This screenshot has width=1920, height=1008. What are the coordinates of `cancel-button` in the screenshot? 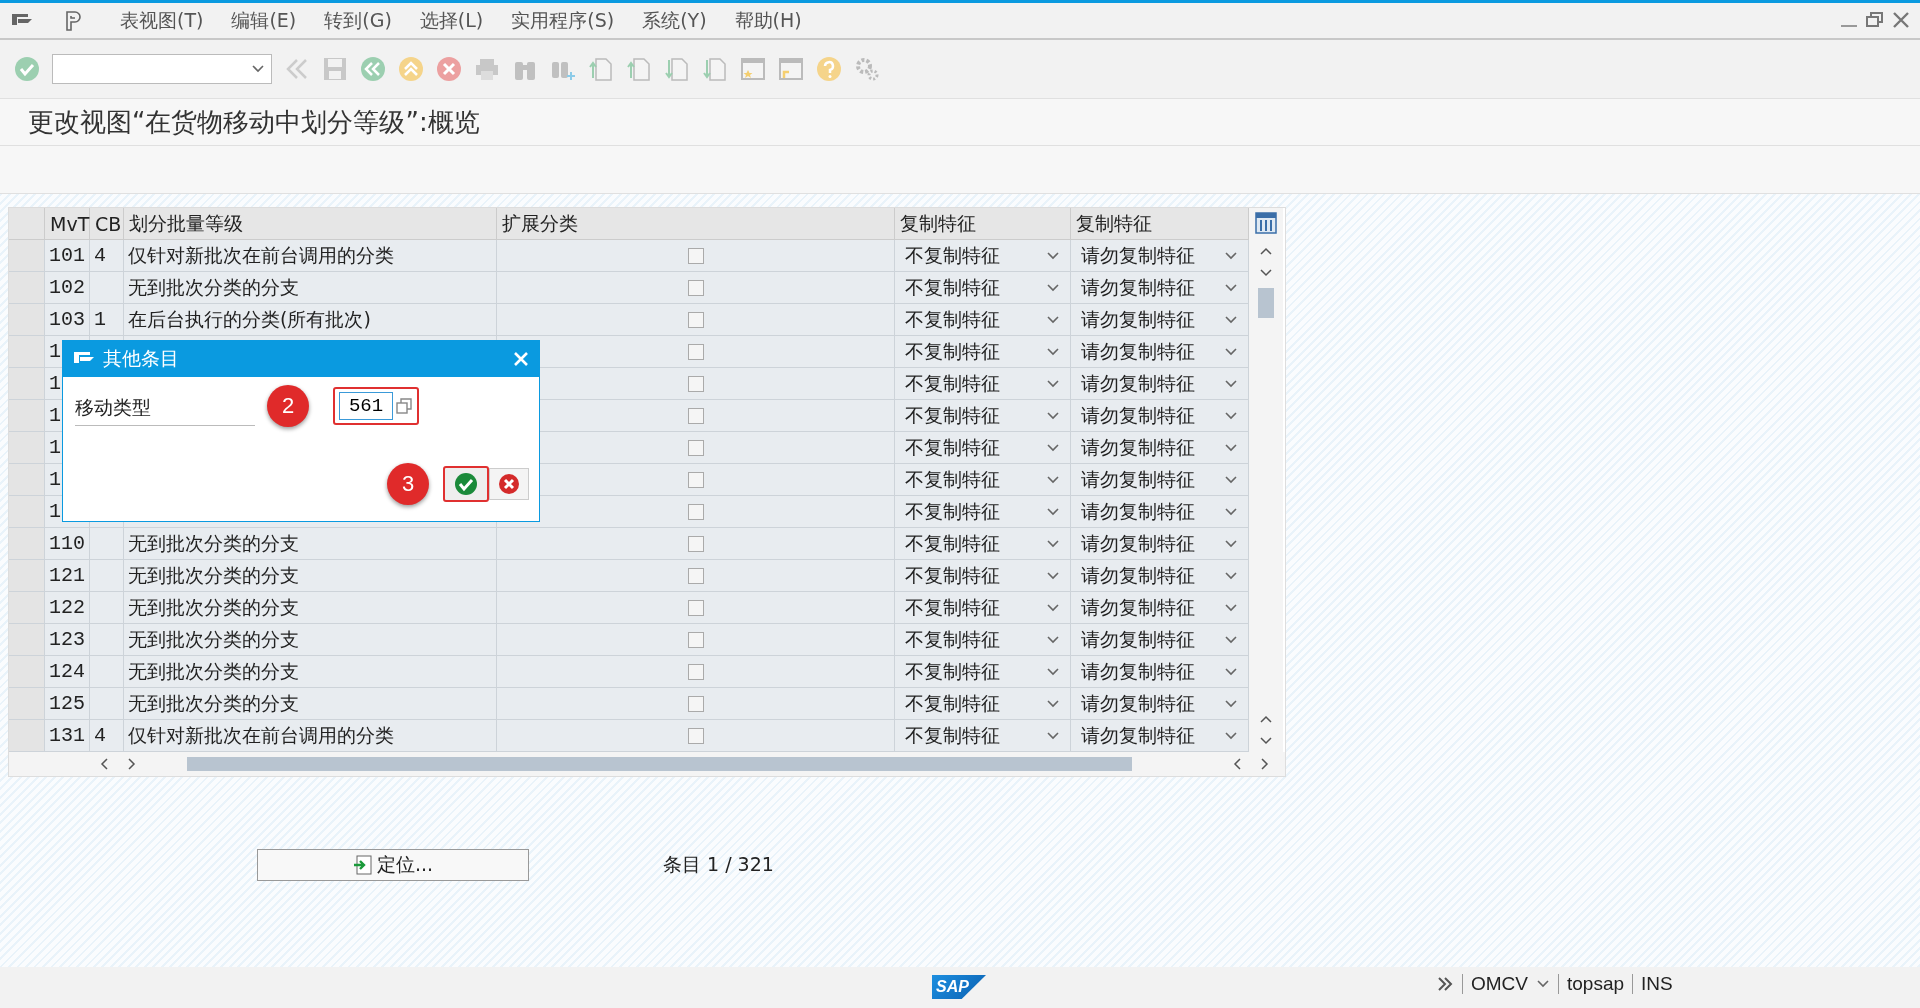 It's located at (509, 484).